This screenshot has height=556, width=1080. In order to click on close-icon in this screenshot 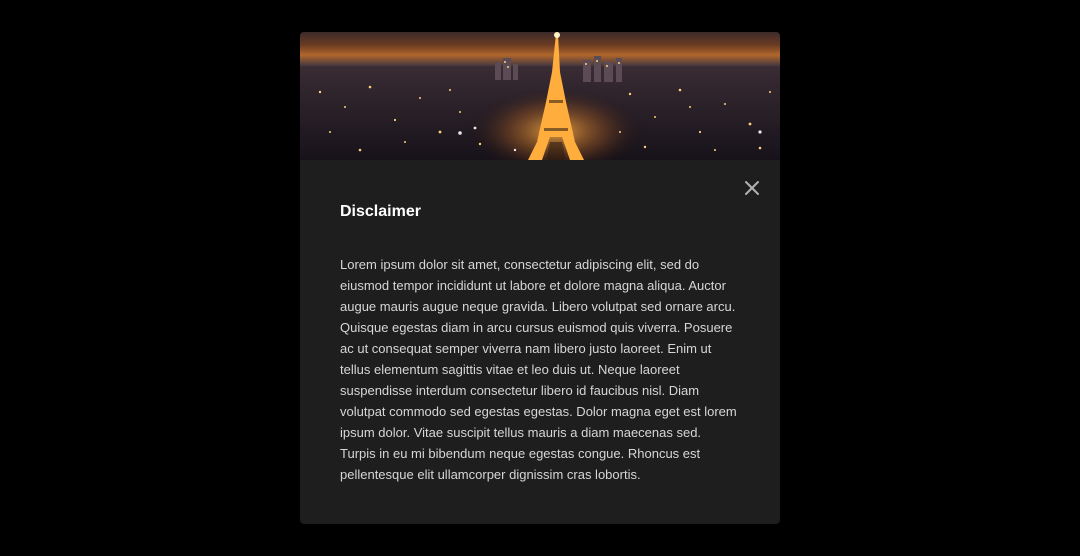, I will do `click(752, 188)`.